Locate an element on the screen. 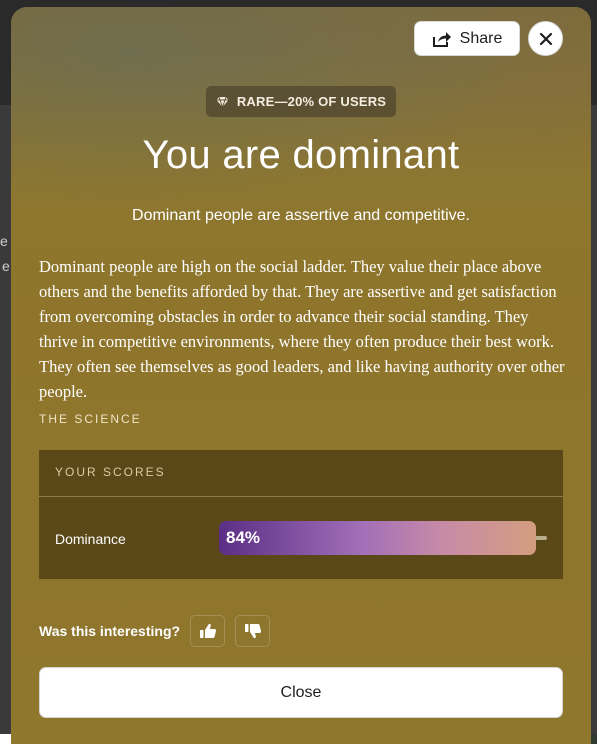 This screenshot has width=597, height=744. science-section-label: THE SCIENCE is located at coordinates (90, 419).